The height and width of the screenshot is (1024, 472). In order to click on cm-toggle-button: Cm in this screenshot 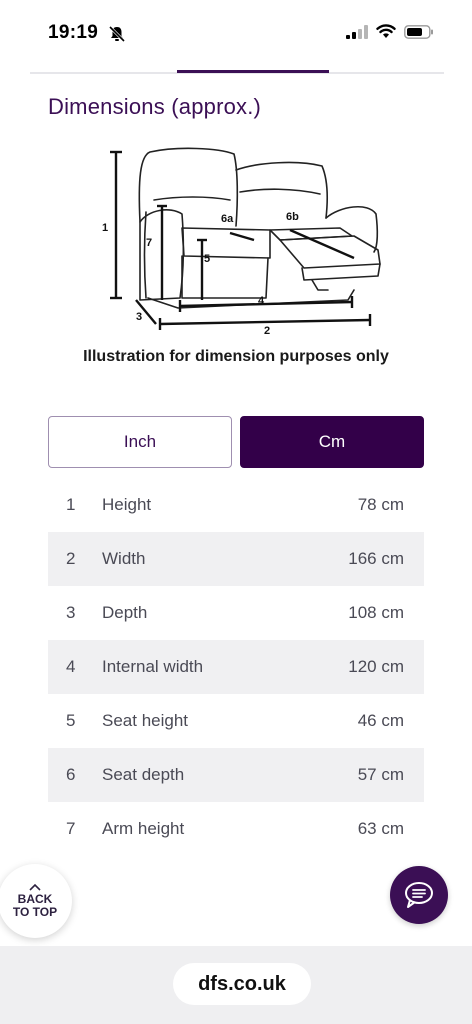, I will do `click(332, 442)`.